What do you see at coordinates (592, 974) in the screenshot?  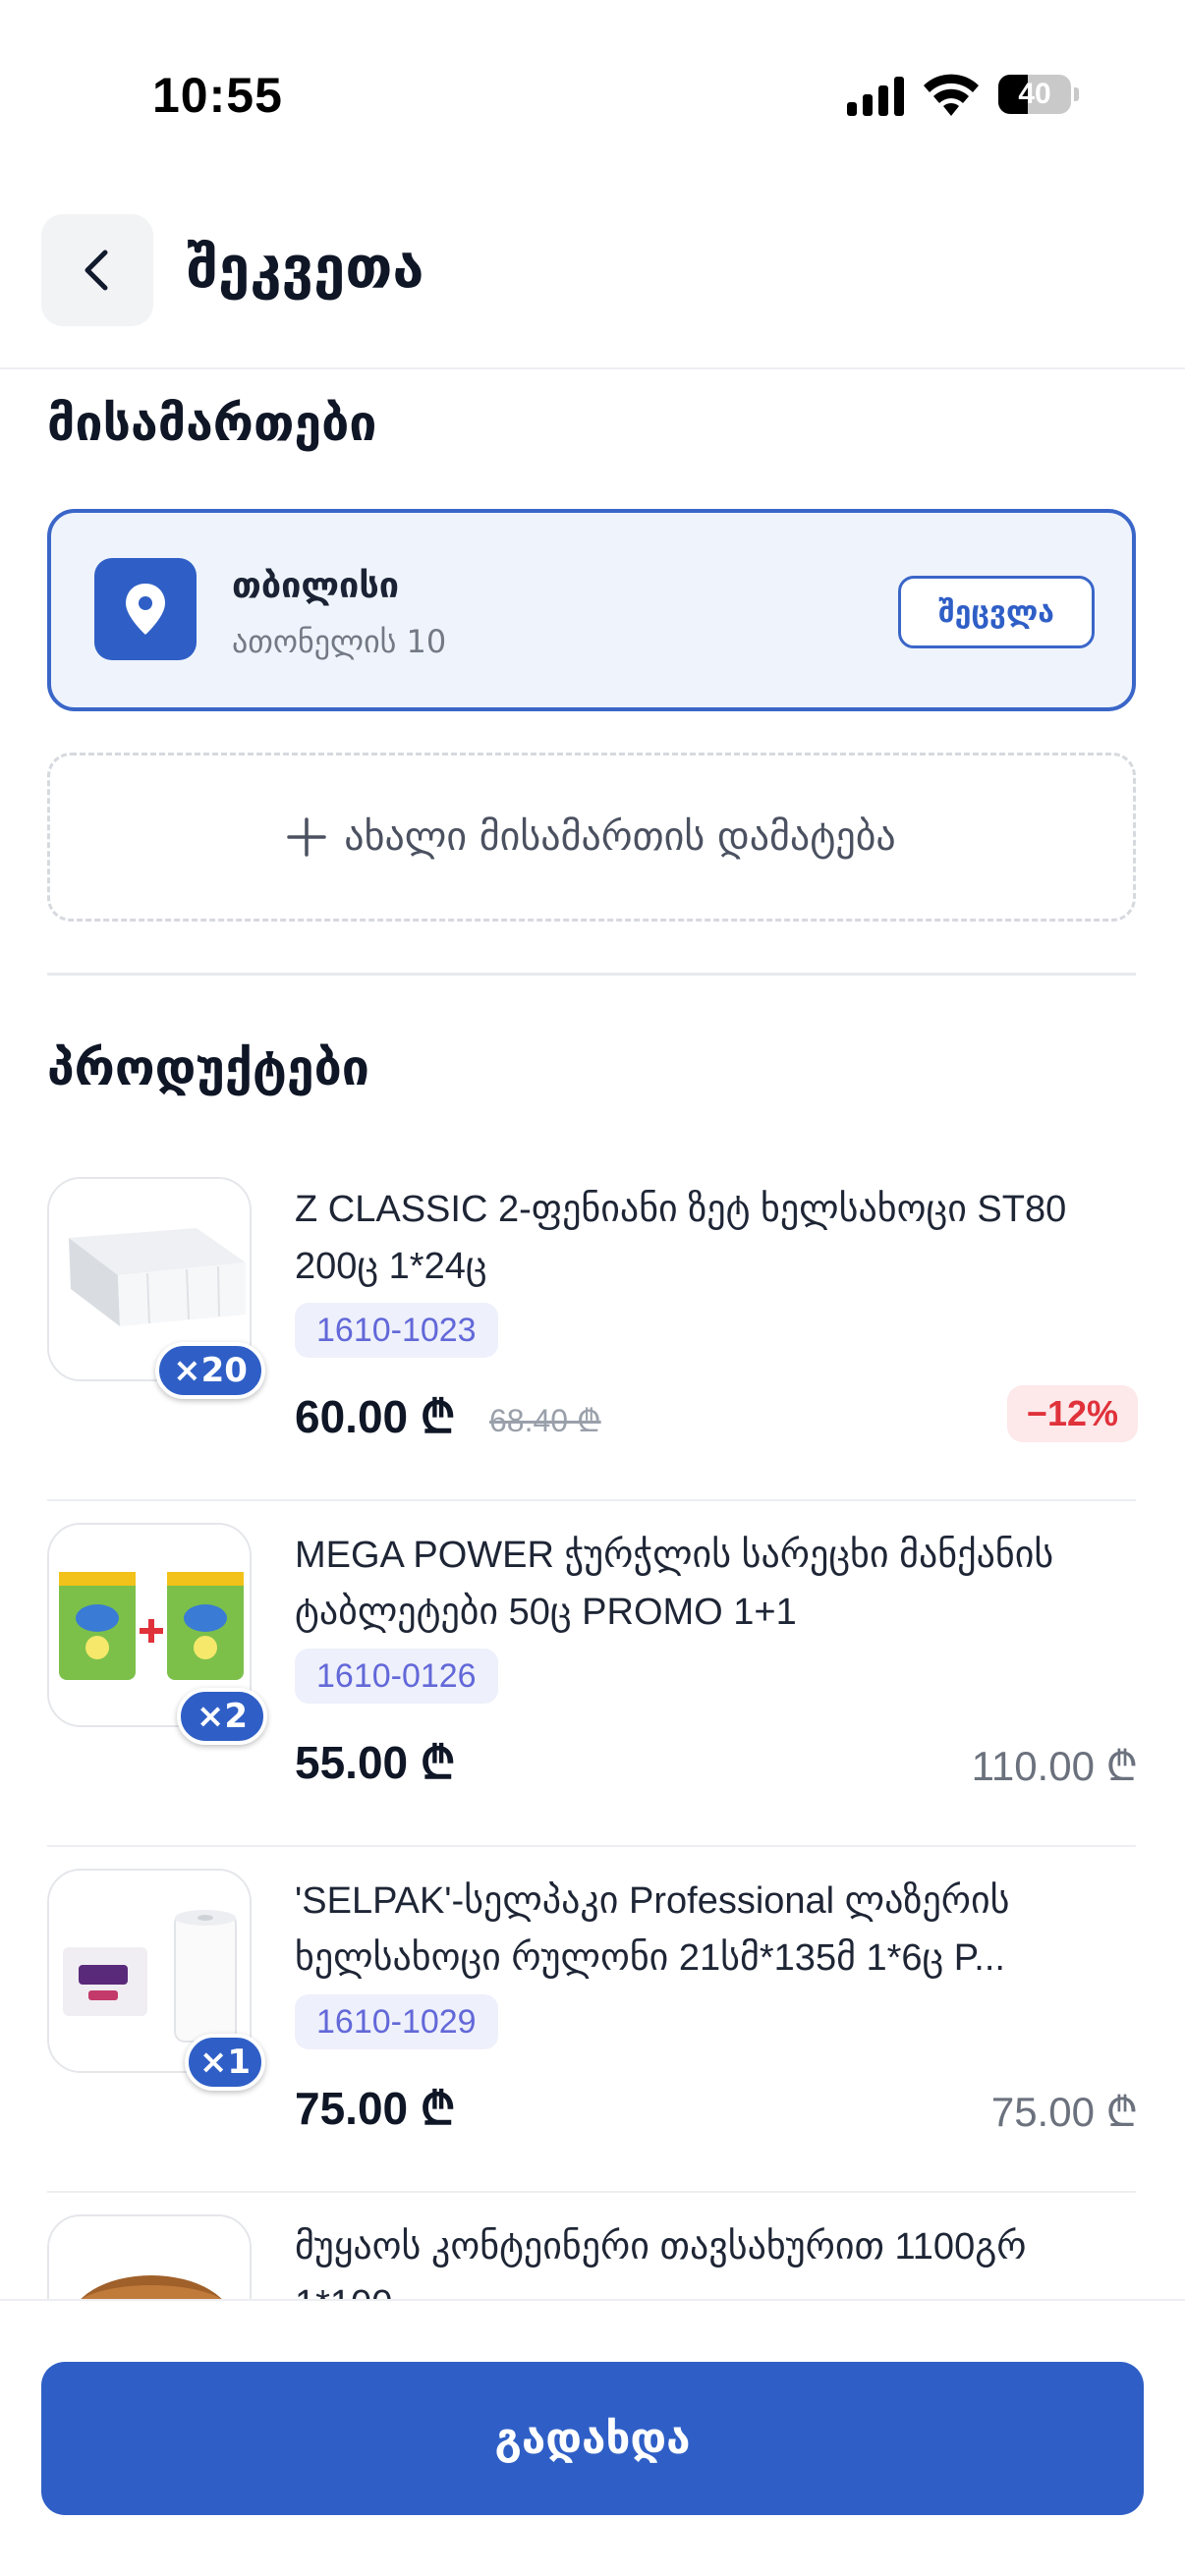 I see `section-divider` at bounding box center [592, 974].